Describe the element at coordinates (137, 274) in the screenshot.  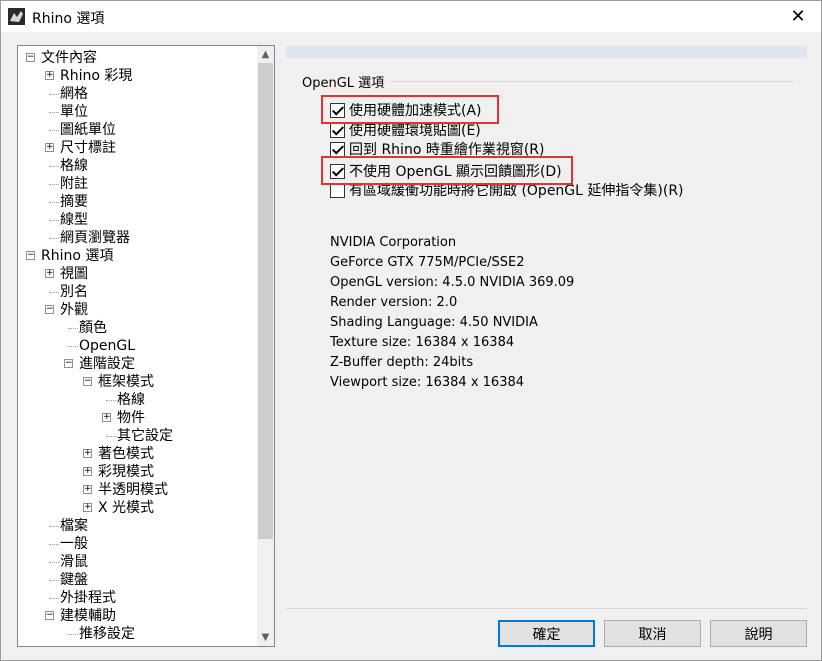
I see `tree-item: + 視圖` at that location.